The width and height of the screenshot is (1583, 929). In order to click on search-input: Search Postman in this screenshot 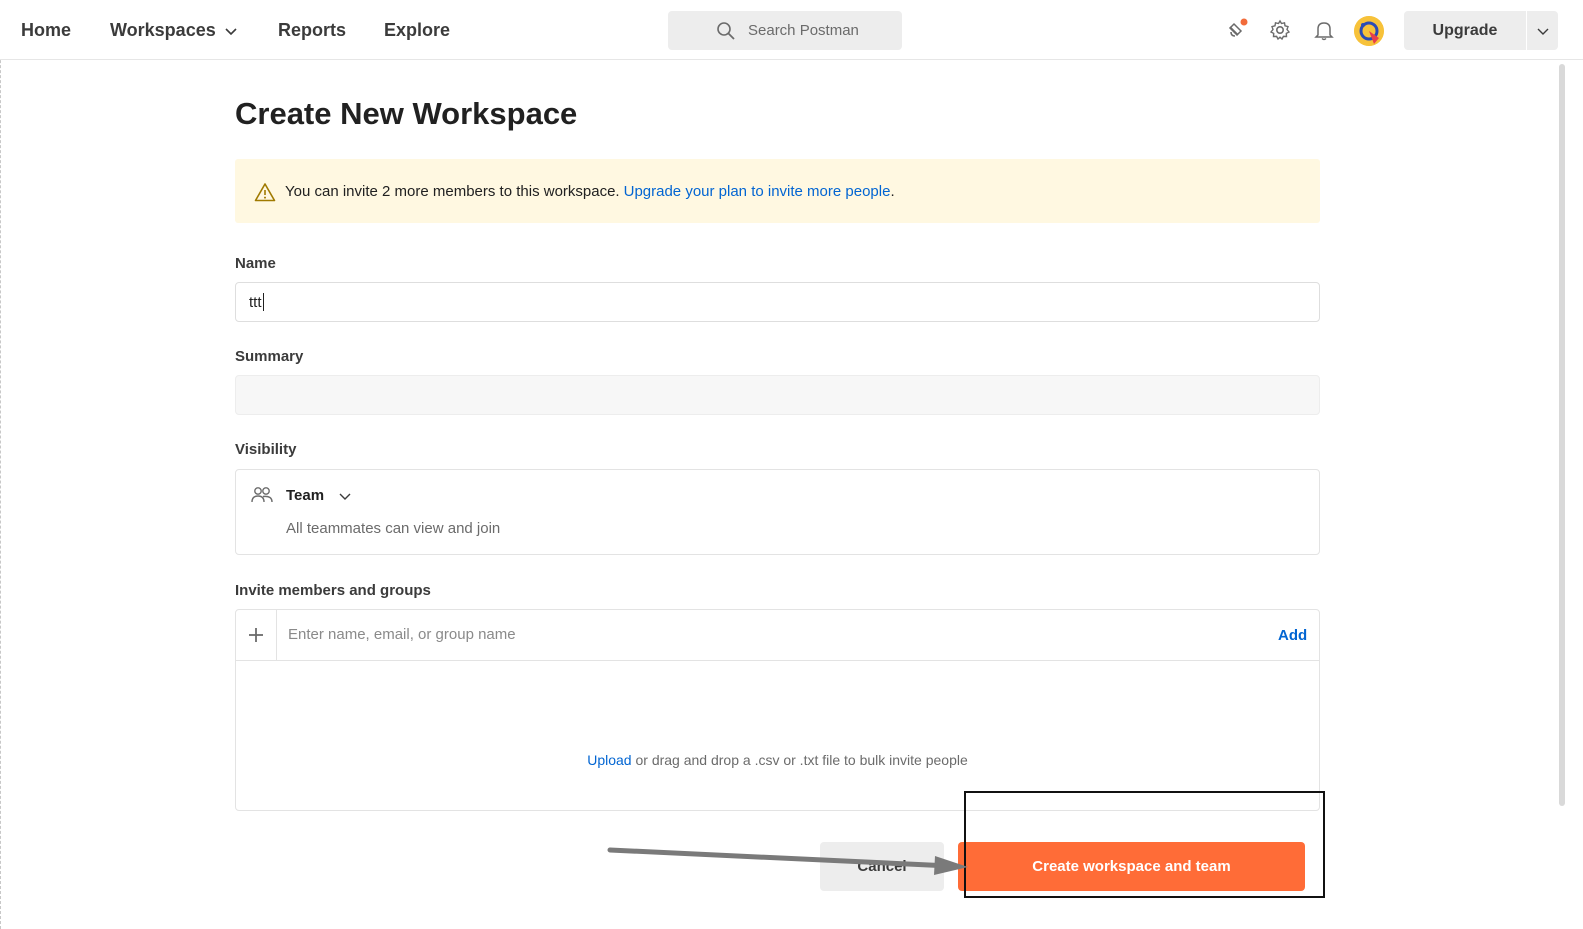, I will do `click(785, 30)`.